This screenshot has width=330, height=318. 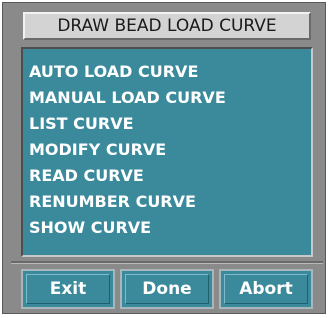 What do you see at coordinates (167, 176) in the screenshot?
I see `list-item-read-curve: READ CURVE` at bounding box center [167, 176].